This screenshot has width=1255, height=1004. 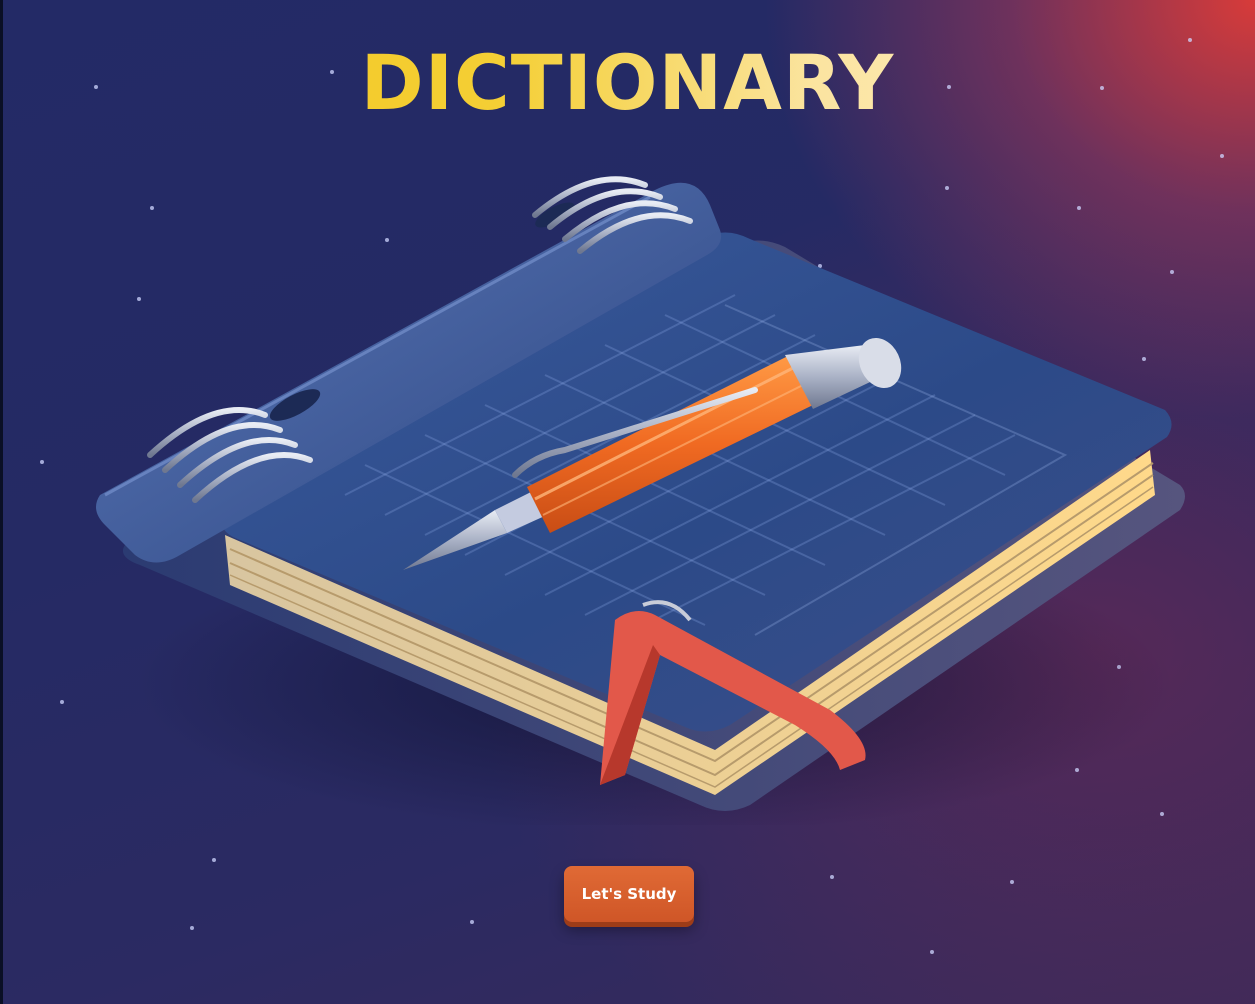 What do you see at coordinates (627, 82) in the screenshot?
I see `page-title: DICTIONARY` at bounding box center [627, 82].